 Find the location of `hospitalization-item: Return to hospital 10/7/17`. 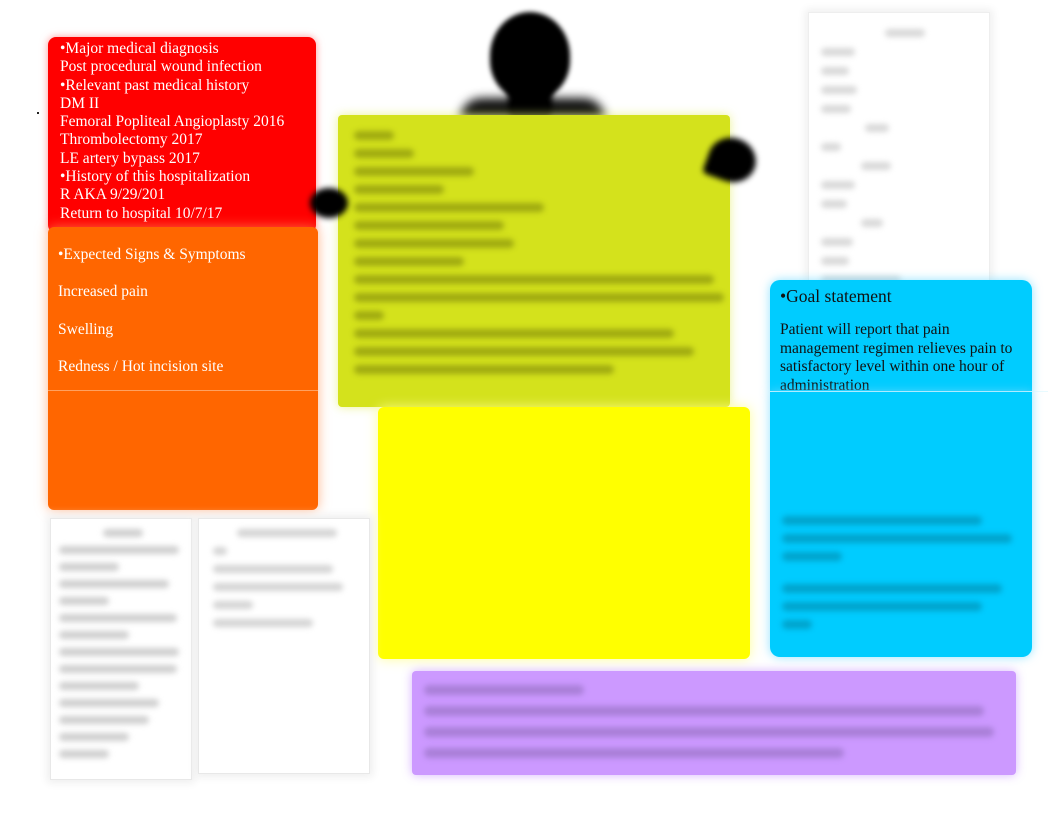

hospitalization-item: Return to hospital 10/7/17 is located at coordinates (141, 213).